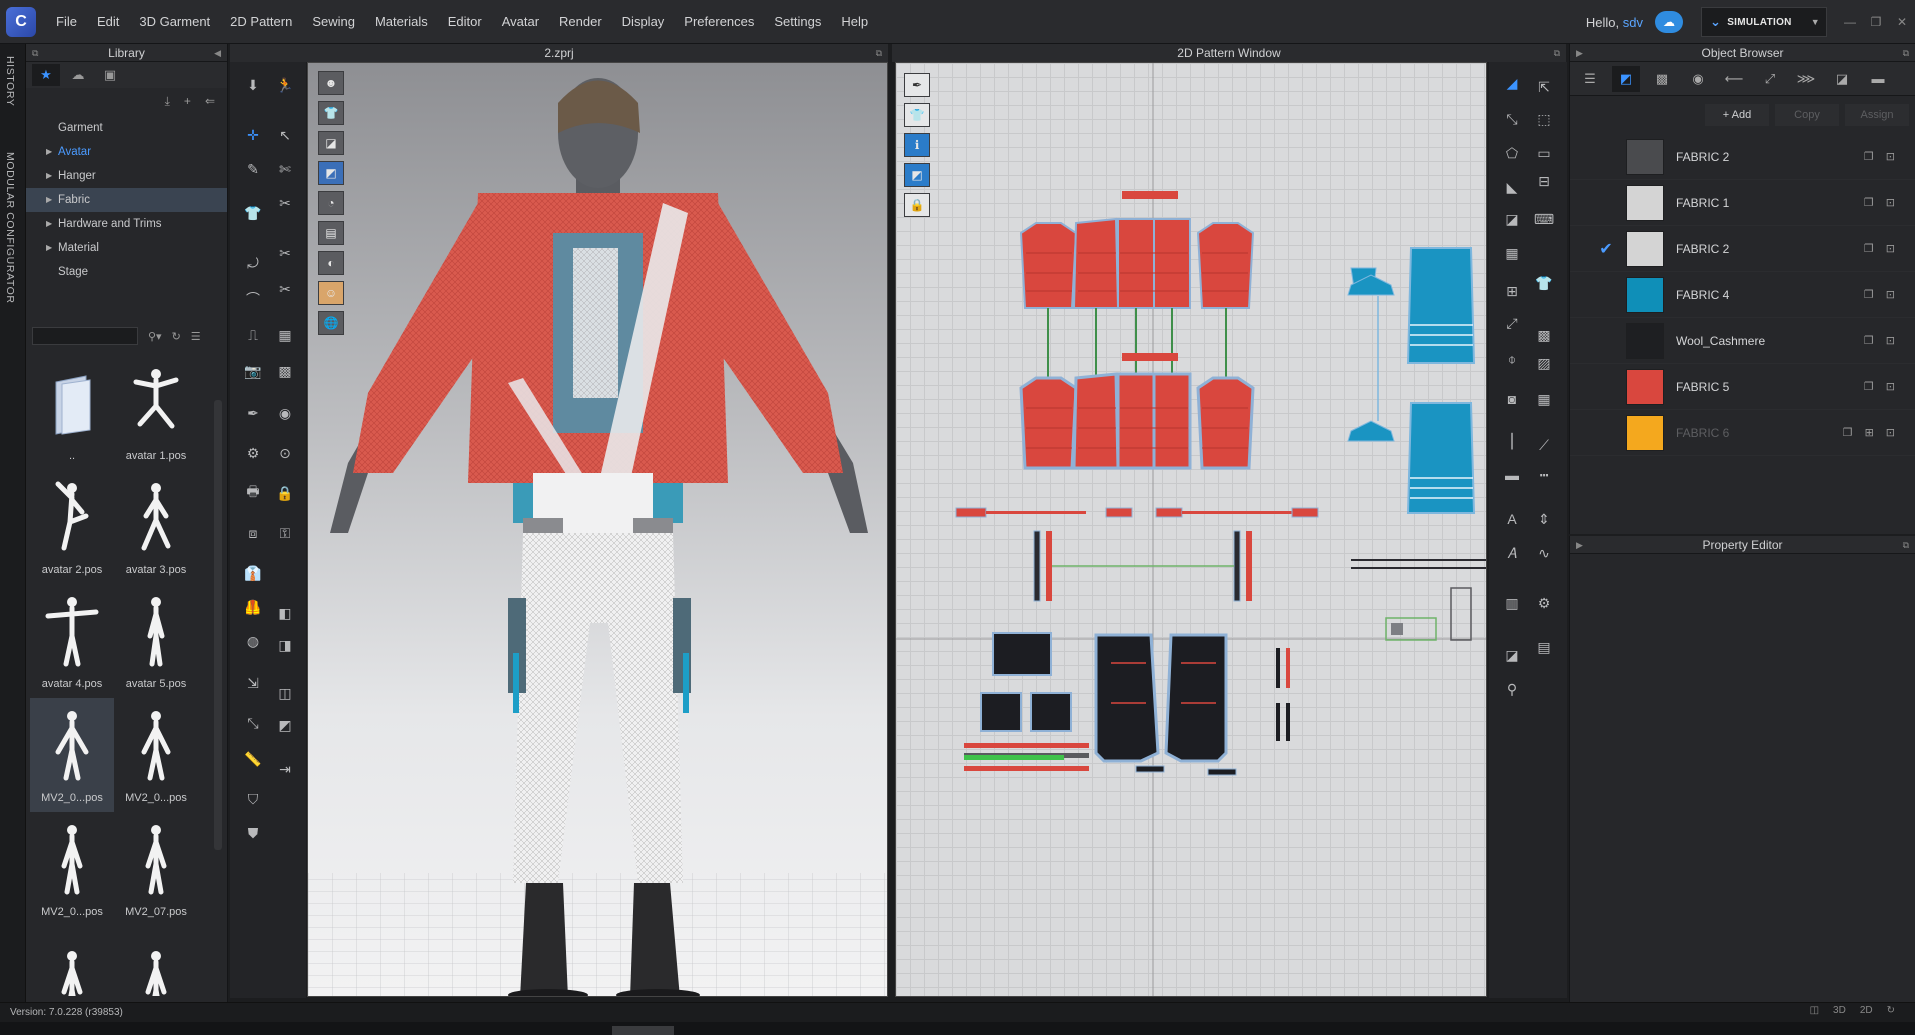 The width and height of the screenshot is (1915, 1035). Describe the element at coordinates (285, 169) in the screenshot. I see `pin-icon: ✄` at that location.